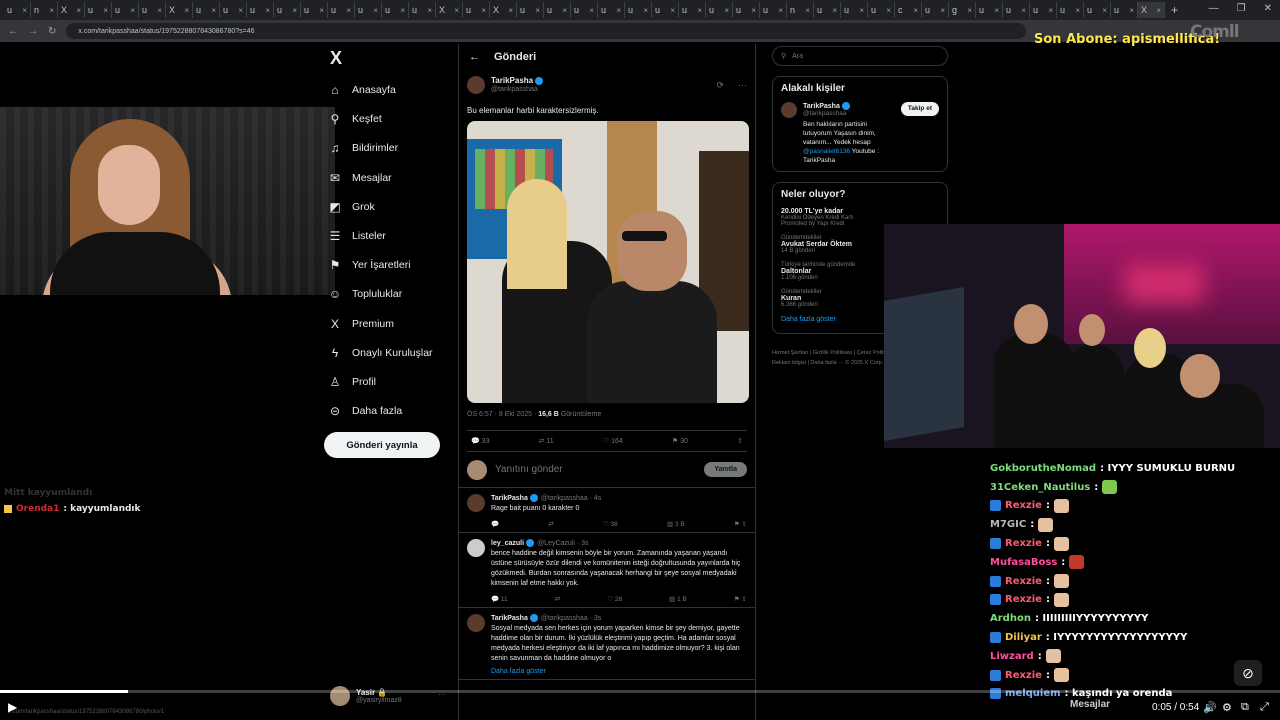  Describe the element at coordinates (1174, 10) in the screenshot. I see `new-tab-icon: +` at that location.